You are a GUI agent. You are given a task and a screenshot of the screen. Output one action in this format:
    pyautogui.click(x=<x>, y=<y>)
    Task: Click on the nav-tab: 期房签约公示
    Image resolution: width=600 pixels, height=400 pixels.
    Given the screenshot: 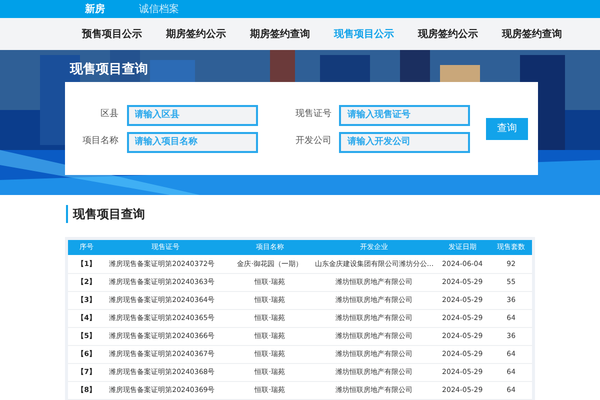 What is the action you would take?
    pyautogui.click(x=196, y=34)
    